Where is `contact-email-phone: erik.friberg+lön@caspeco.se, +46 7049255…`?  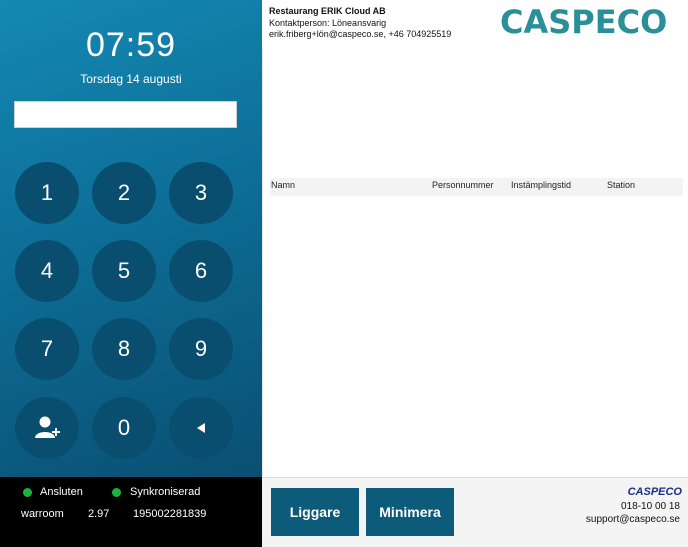
contact-email-phone: erik.friberg+lön@caspeco.se, +46 7049255… is located at coordinates (360, 34).